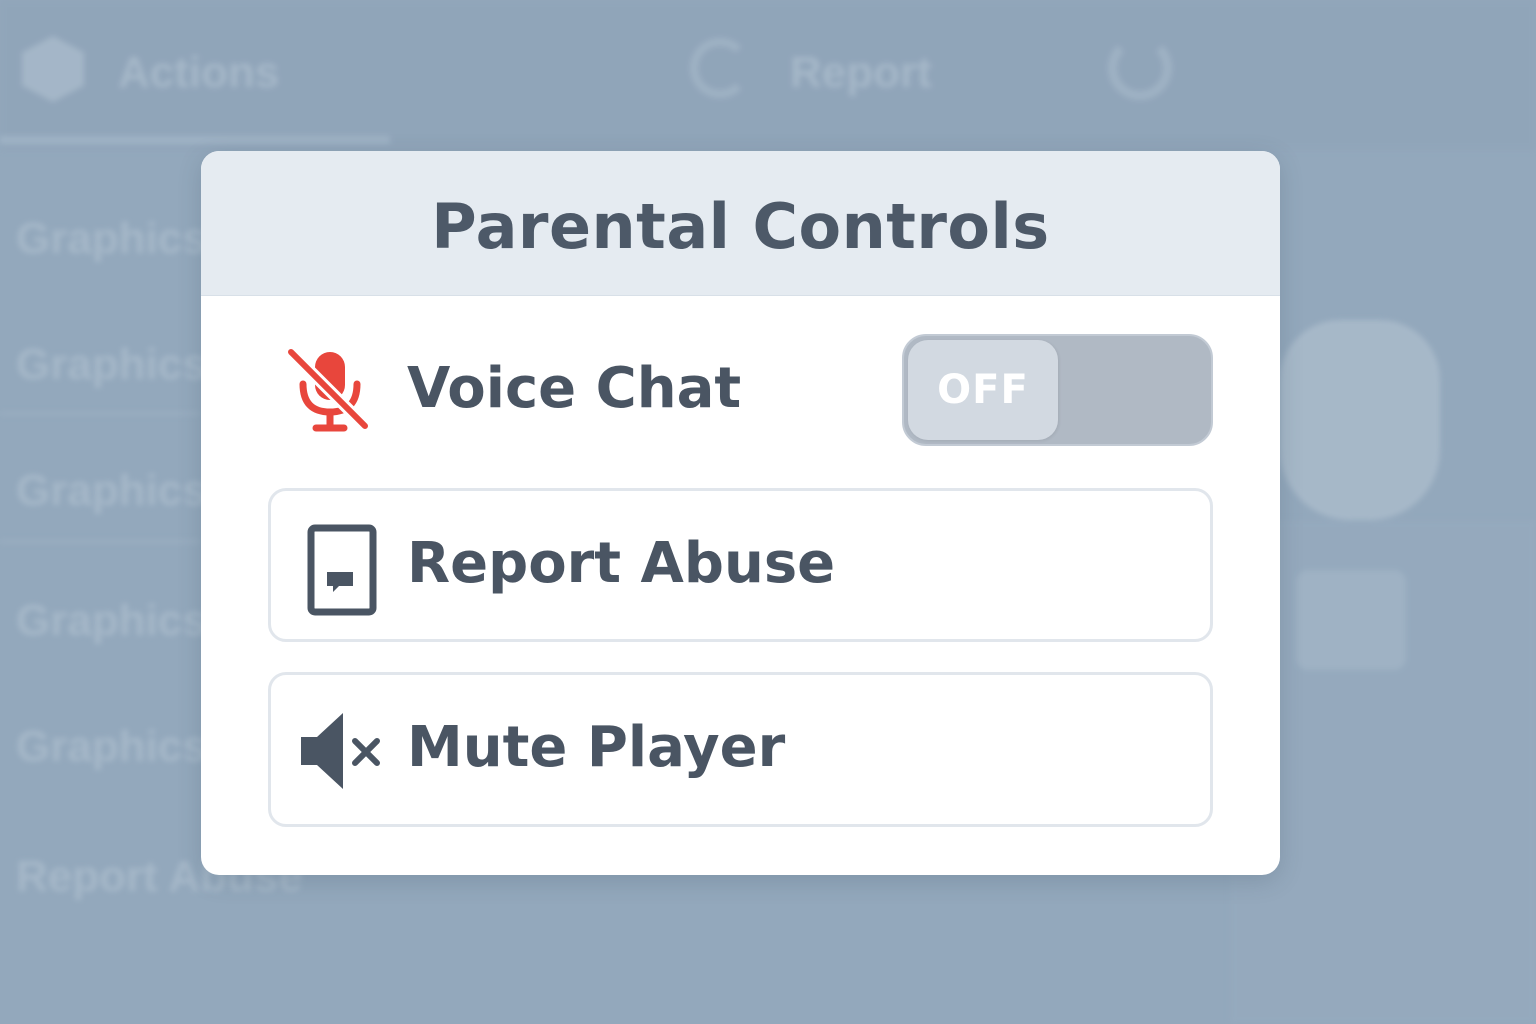  What do you see at coordinates (621, 563) in the screenshot?
I see `report-abuse-label: Report Abuse` at bounding box center [621, 563].